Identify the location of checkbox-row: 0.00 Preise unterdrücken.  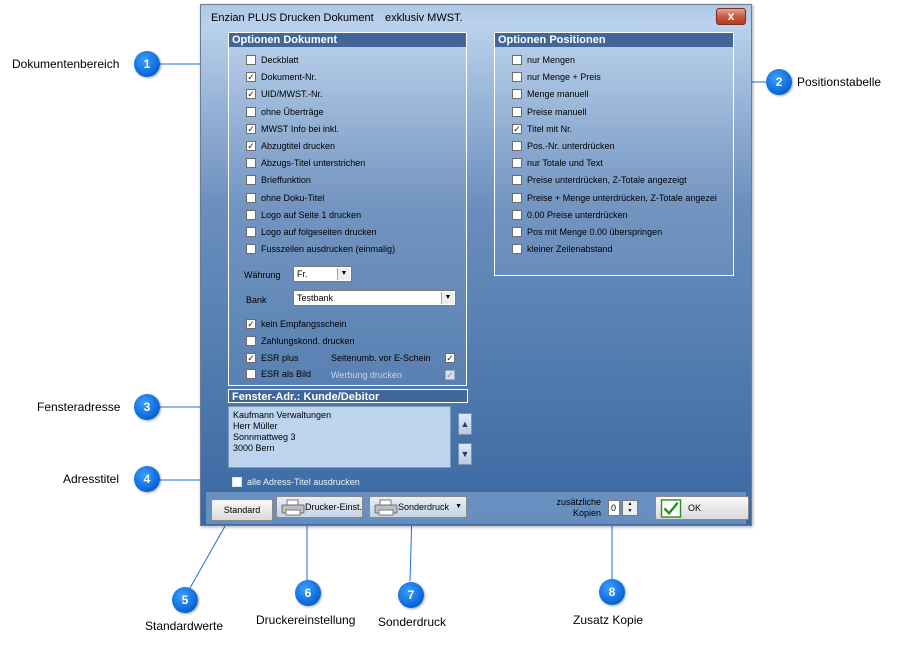
(570, 215).